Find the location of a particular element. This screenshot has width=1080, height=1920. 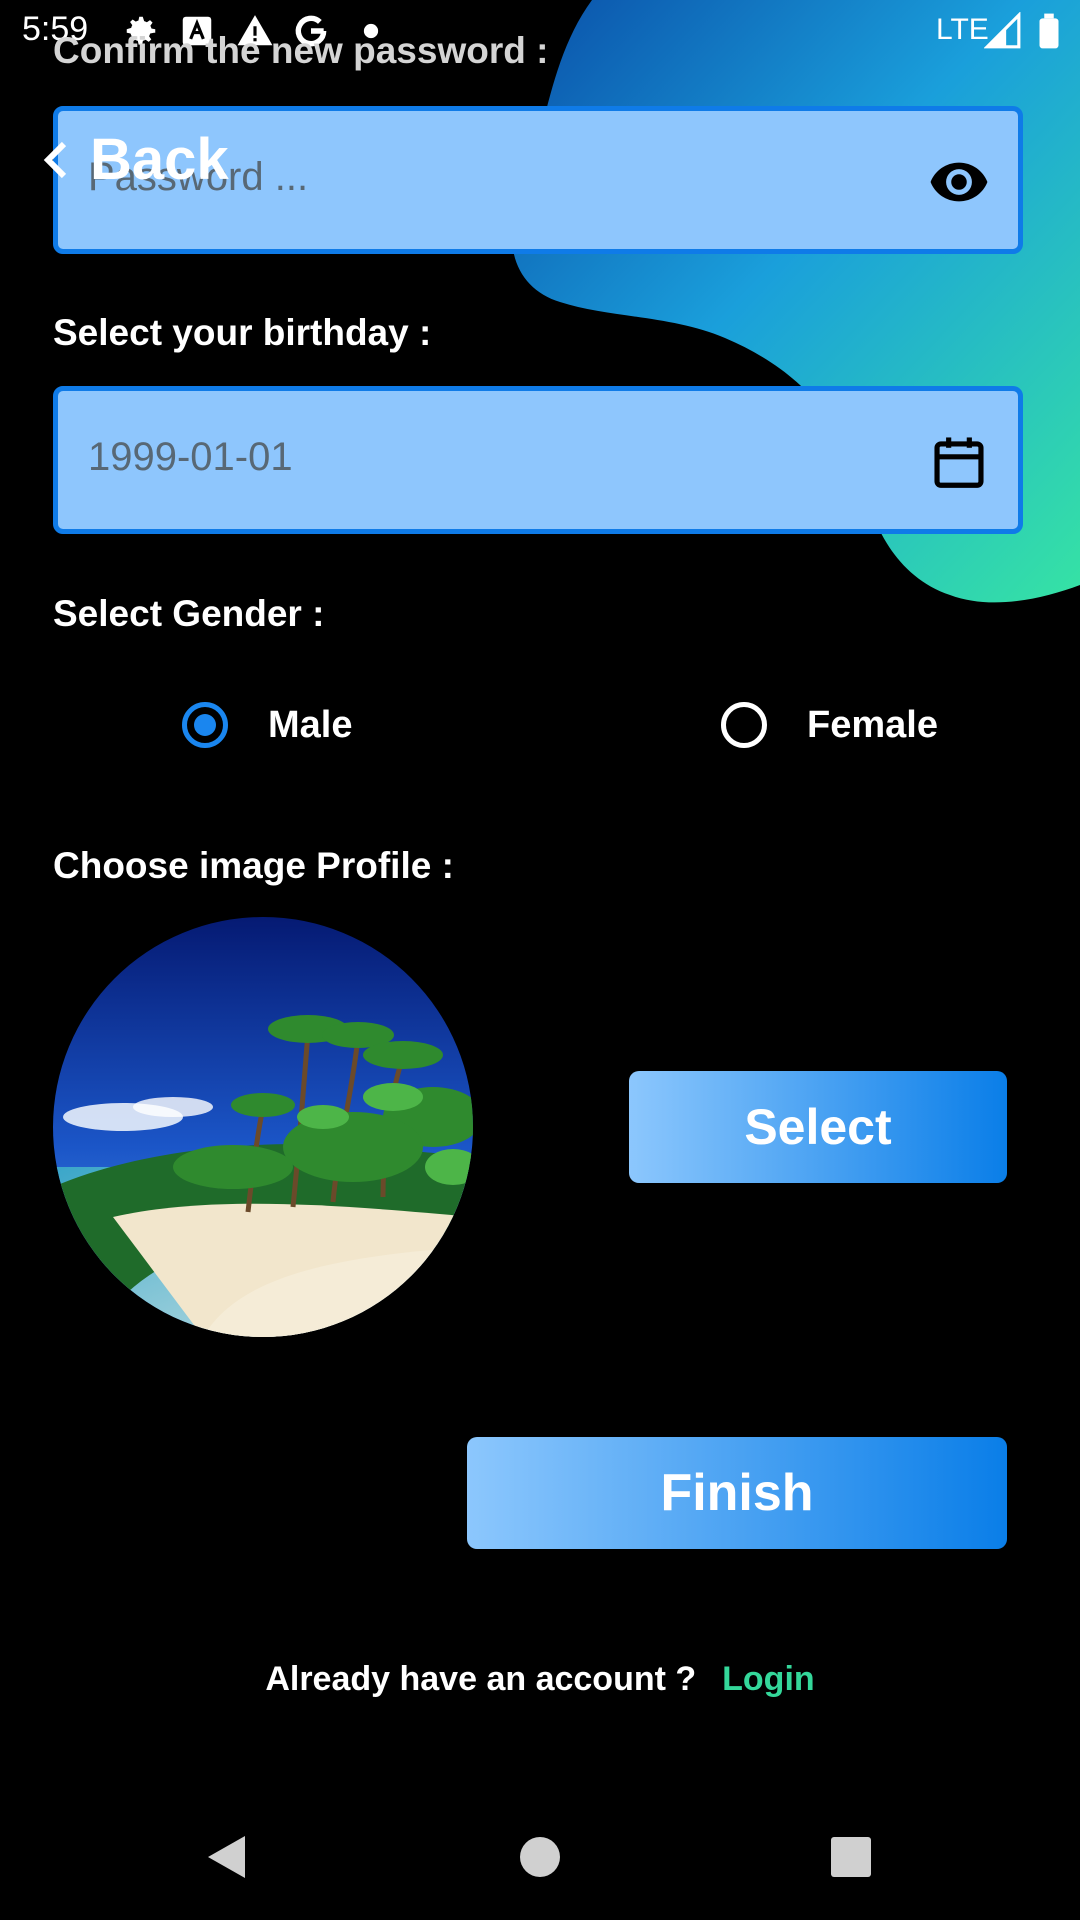

nav-home-icon is located at coordinates (540, 1857).